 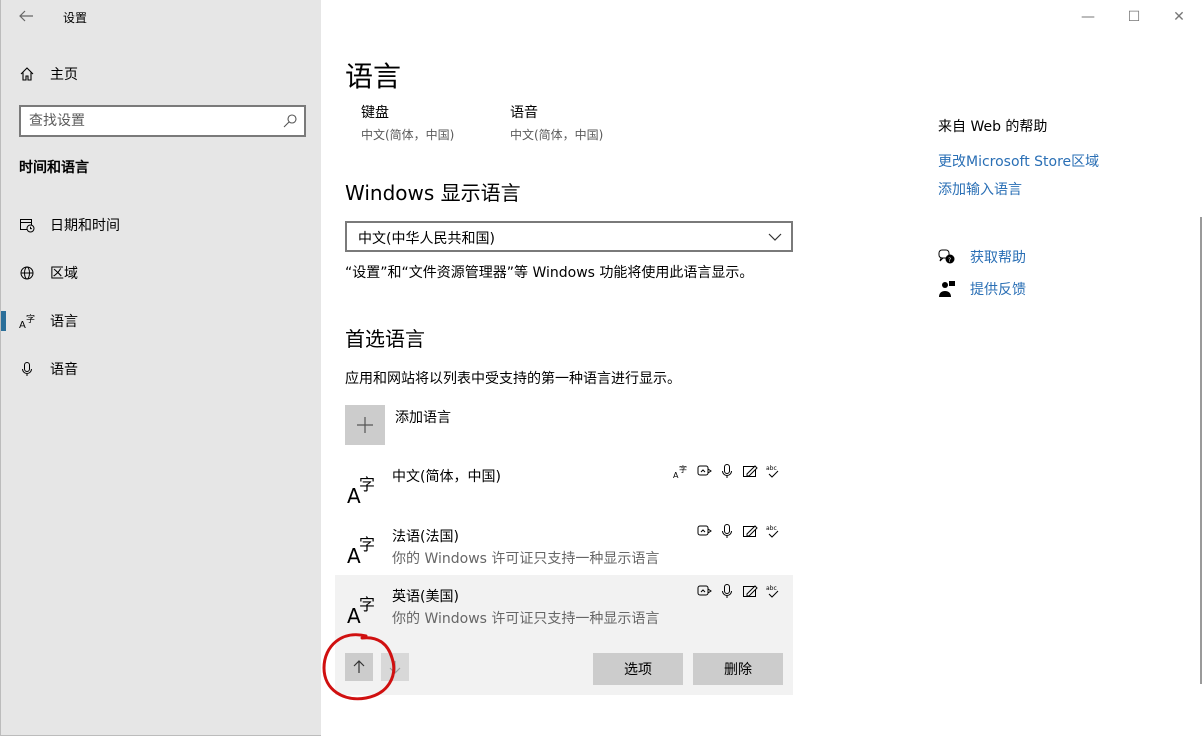 What do you see at coordinates (1088, 17) in the screenshot?
I see `minimize-button: —` at bounding box center [1088, 17].